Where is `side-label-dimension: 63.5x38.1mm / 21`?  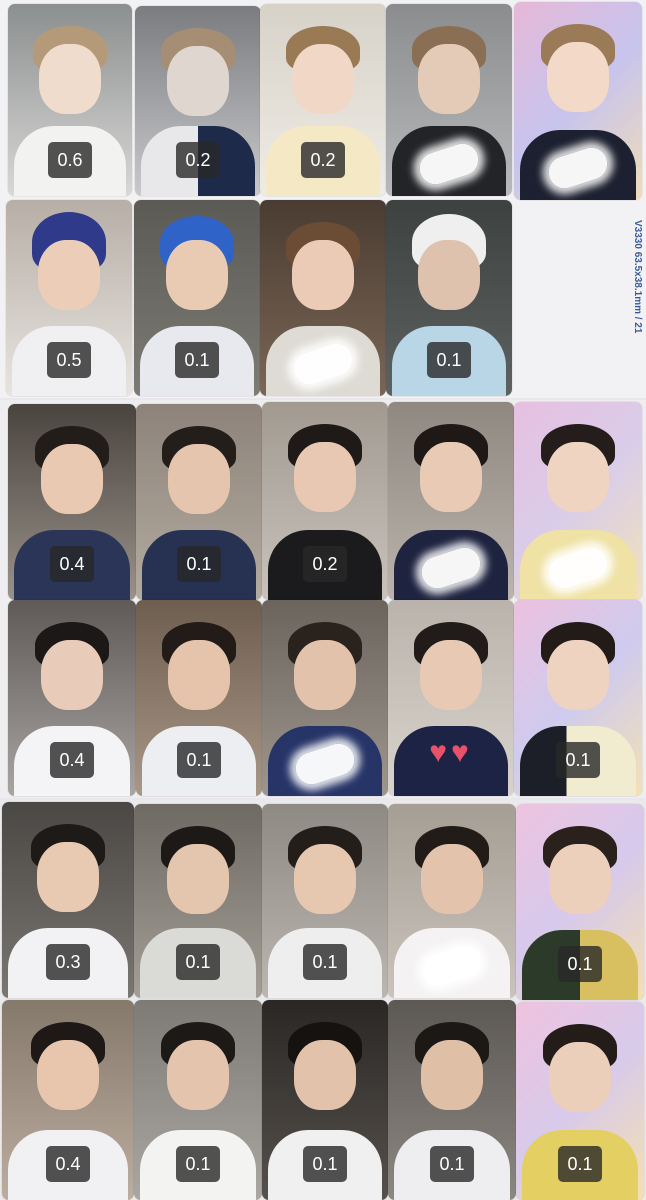 side-label-dimension: 63.5x38.1mm / 21 is located at coordinates (637, 292).